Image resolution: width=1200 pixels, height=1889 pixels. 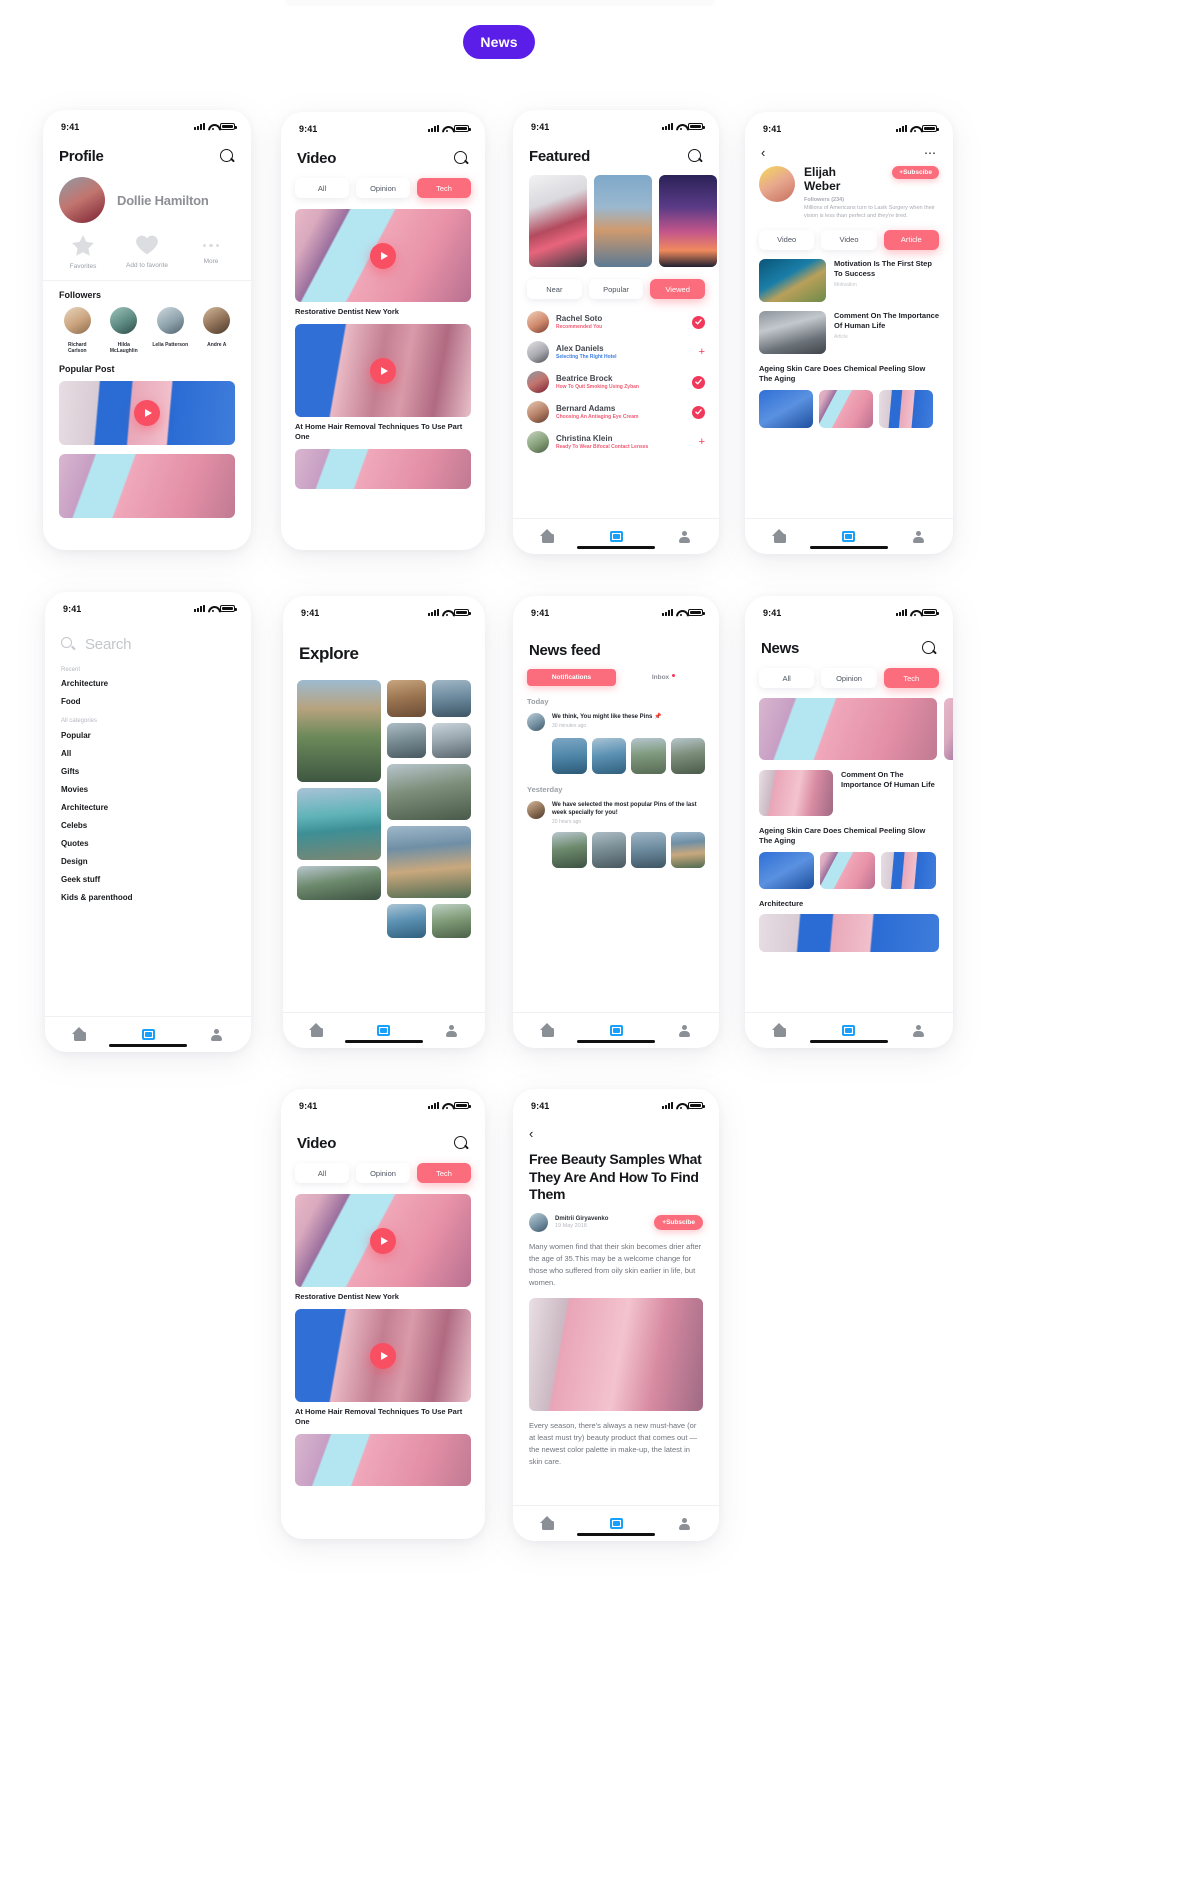 What do you see at coordinates (616, 850) in the screenshot?
I see `notification-gallery` at bounding box center [616, 850].